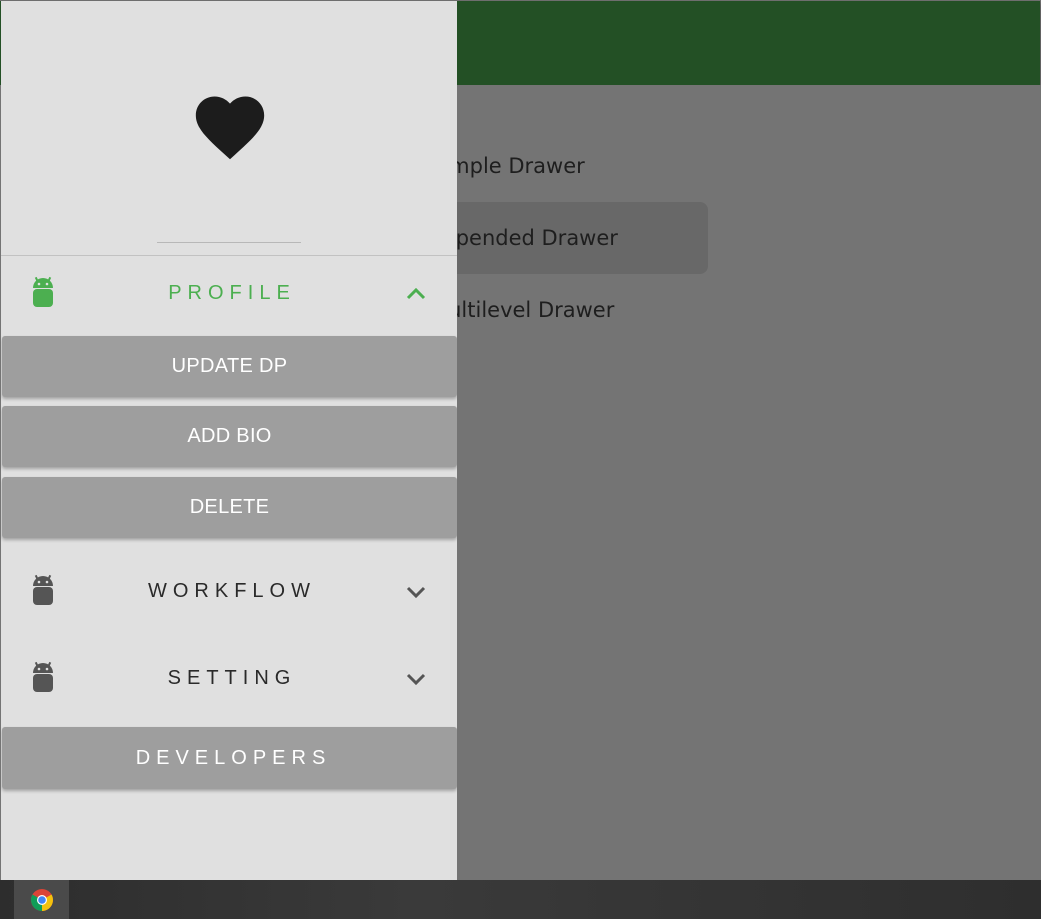 The image size is (1041, 919). I want to click on delete-button: DELETE, so click(229, 507).